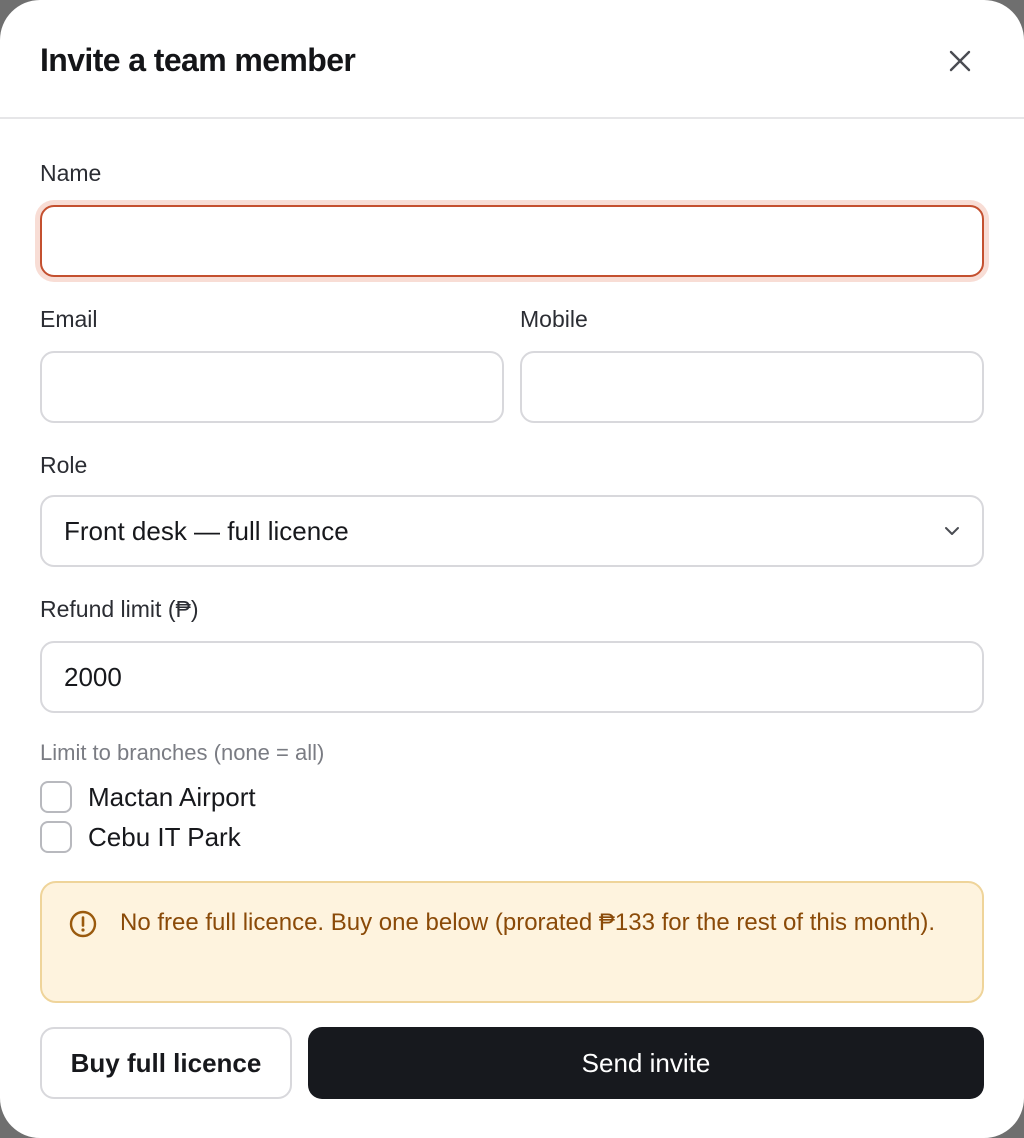 Image resolution: width=1024 pixels, height=1138 pixels. Describe the element at coordinates (554, 319) in the screenshot. I see `mobile-label: Mobile` at that location.